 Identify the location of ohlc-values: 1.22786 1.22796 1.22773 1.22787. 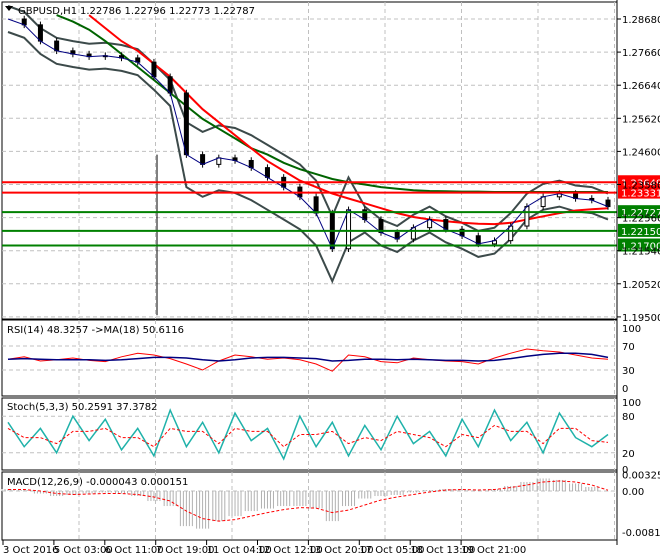
(167, 11).